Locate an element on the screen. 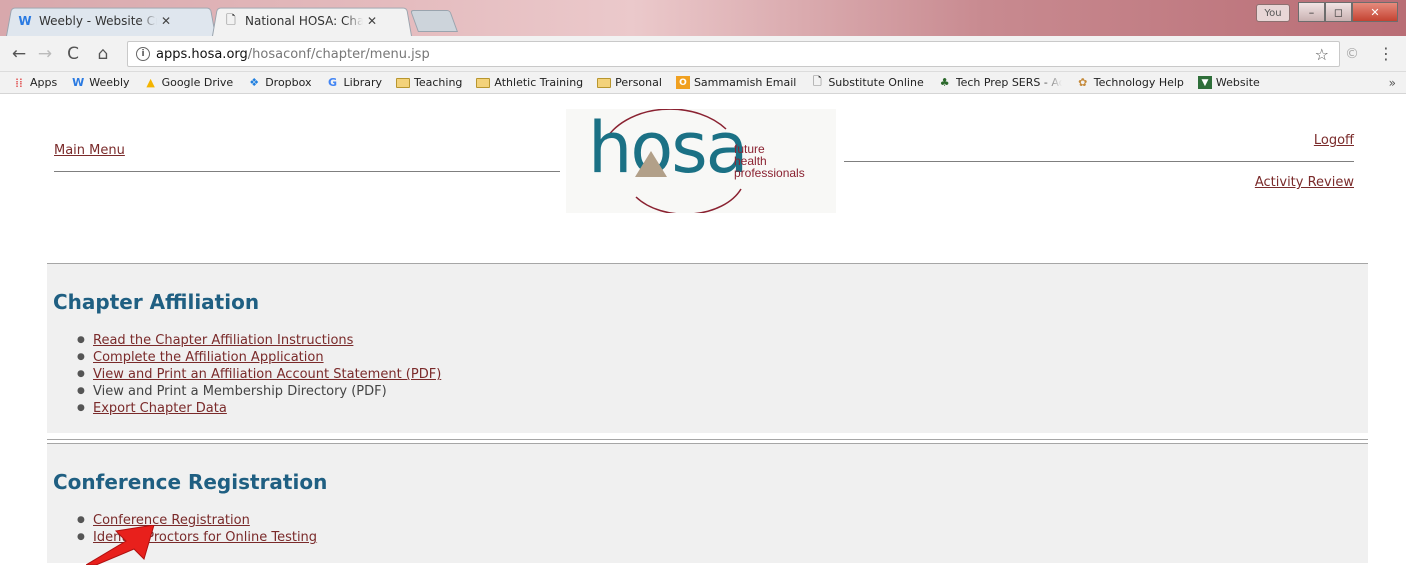  bookmark-label: Technology Help is located at coordinates (1138, 82).